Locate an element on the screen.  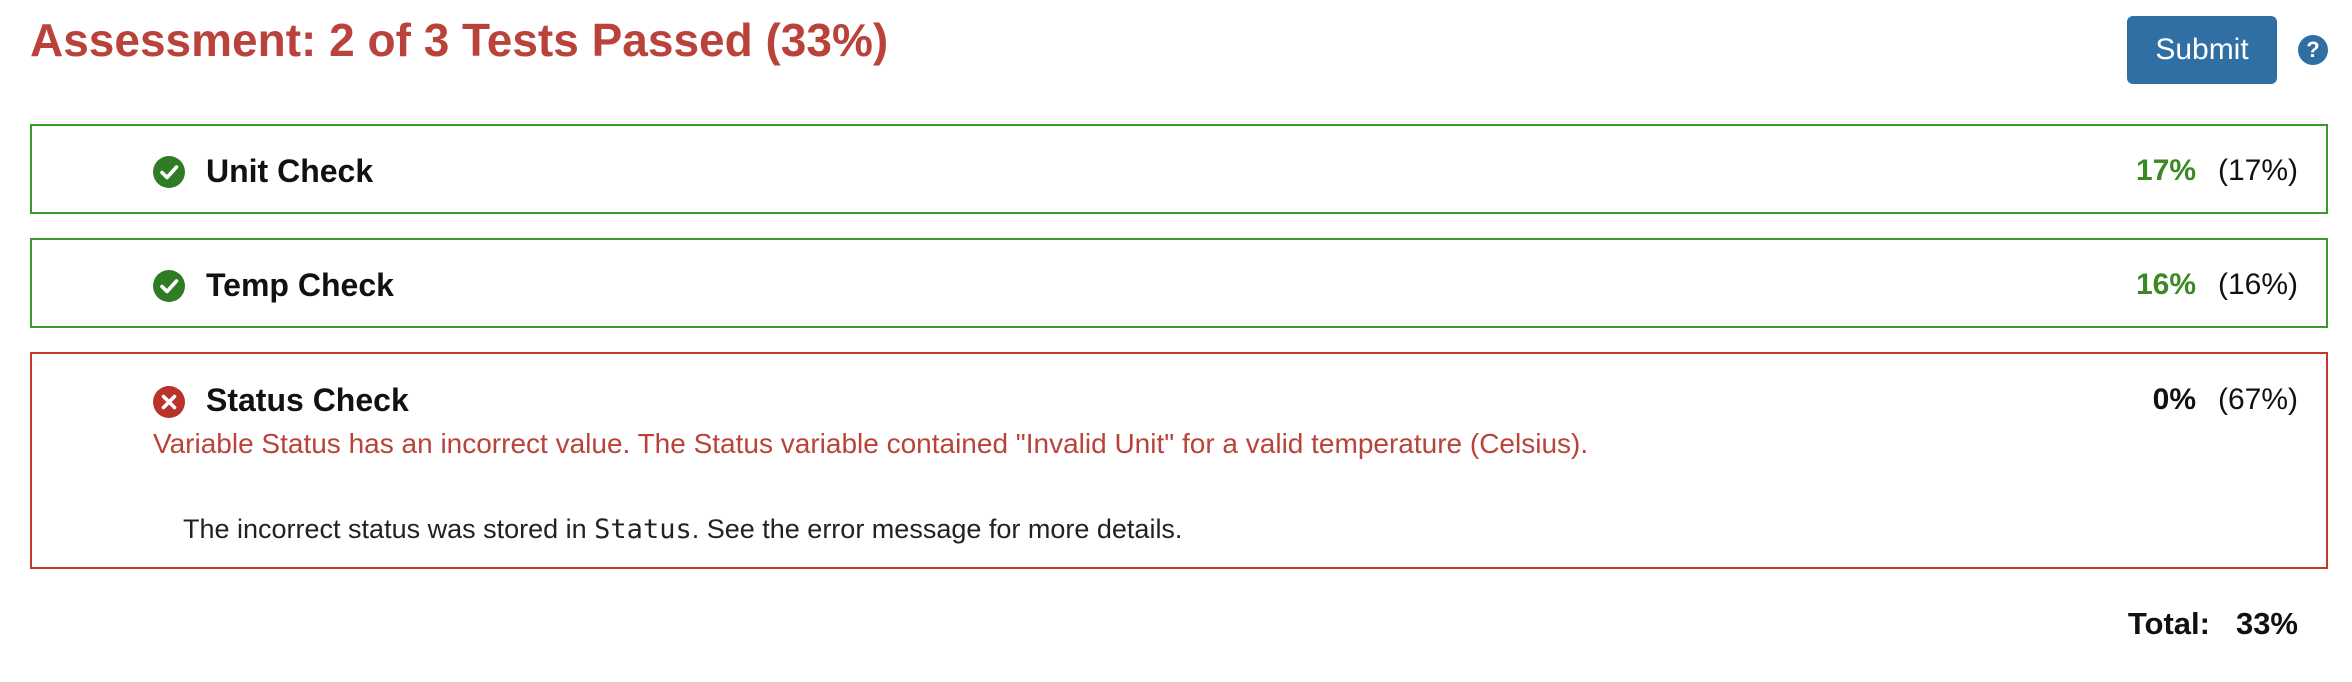
variable-code: Status is located at coordinates (643, 529).